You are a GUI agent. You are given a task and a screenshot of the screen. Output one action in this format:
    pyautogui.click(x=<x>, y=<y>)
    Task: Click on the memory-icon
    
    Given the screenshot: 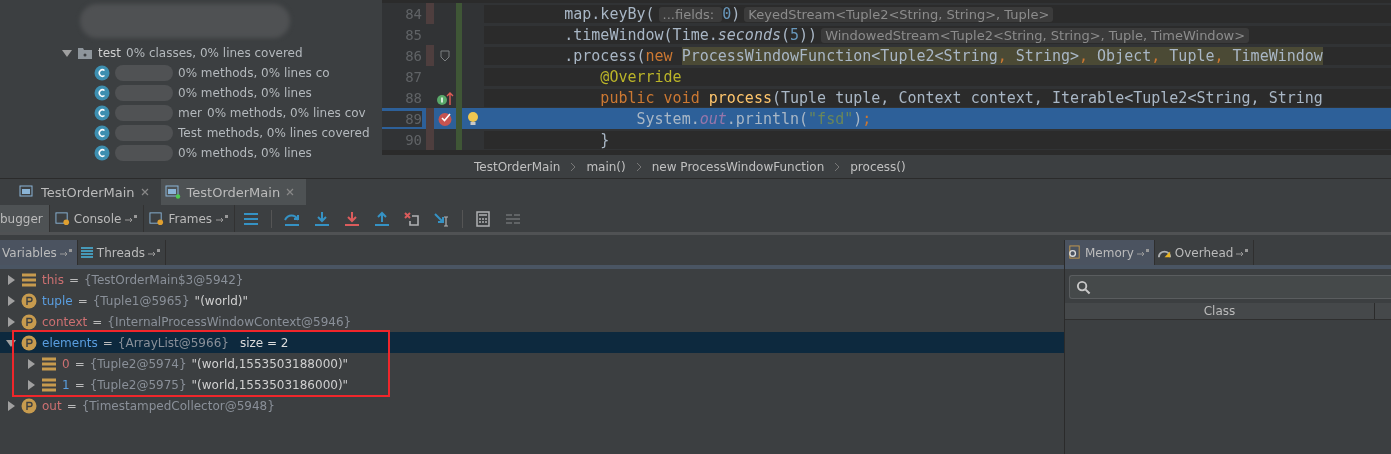 What is the action you would take?
    pyautogui.click(x=1074, y=252)
    